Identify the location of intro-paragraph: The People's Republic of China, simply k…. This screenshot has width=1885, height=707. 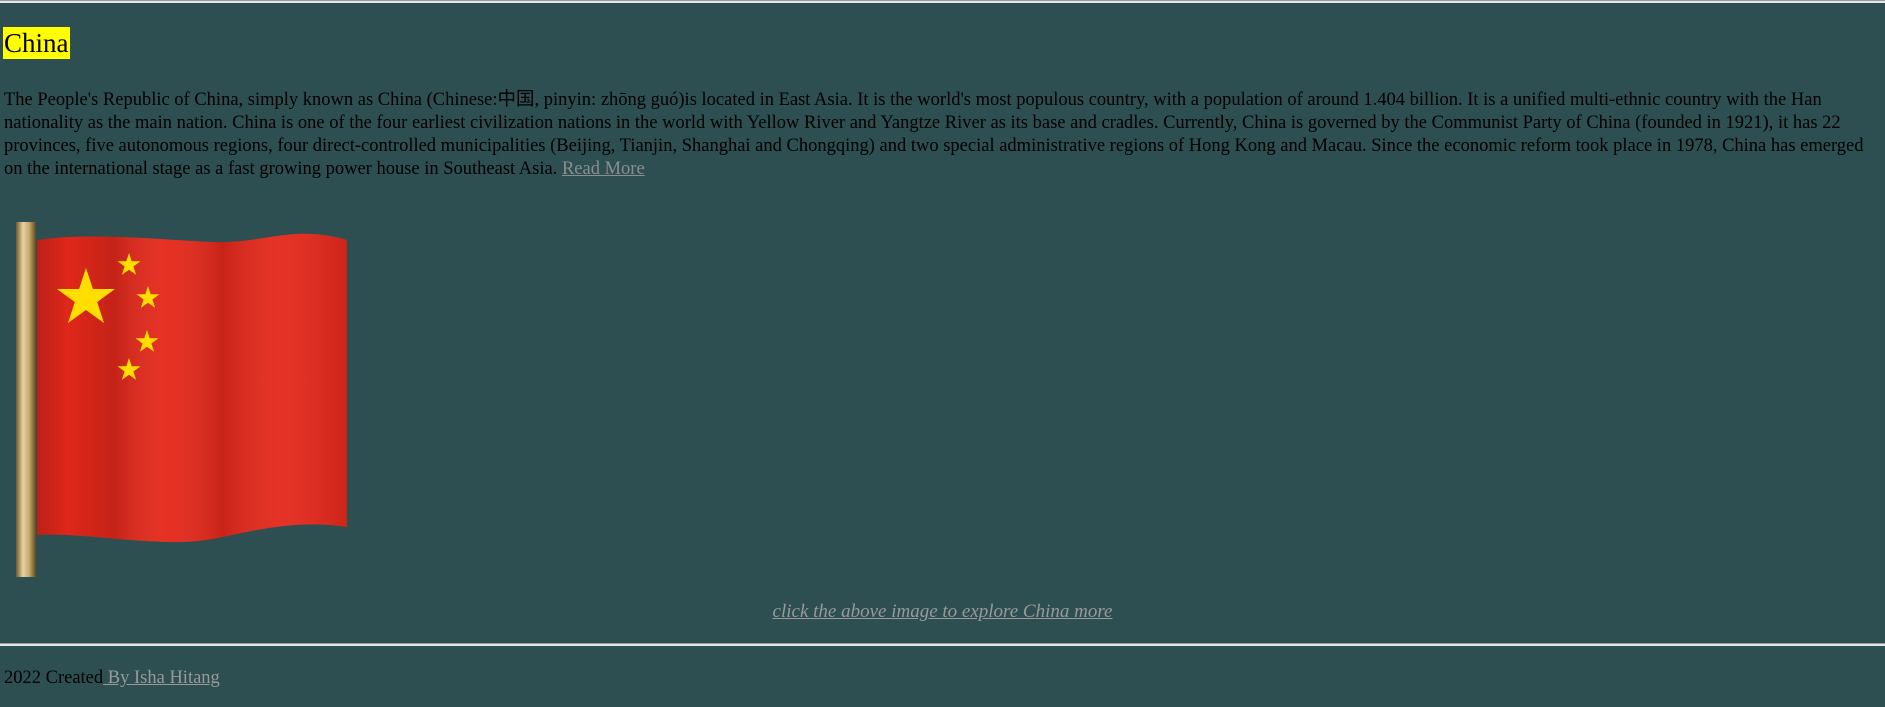
(942, 135).